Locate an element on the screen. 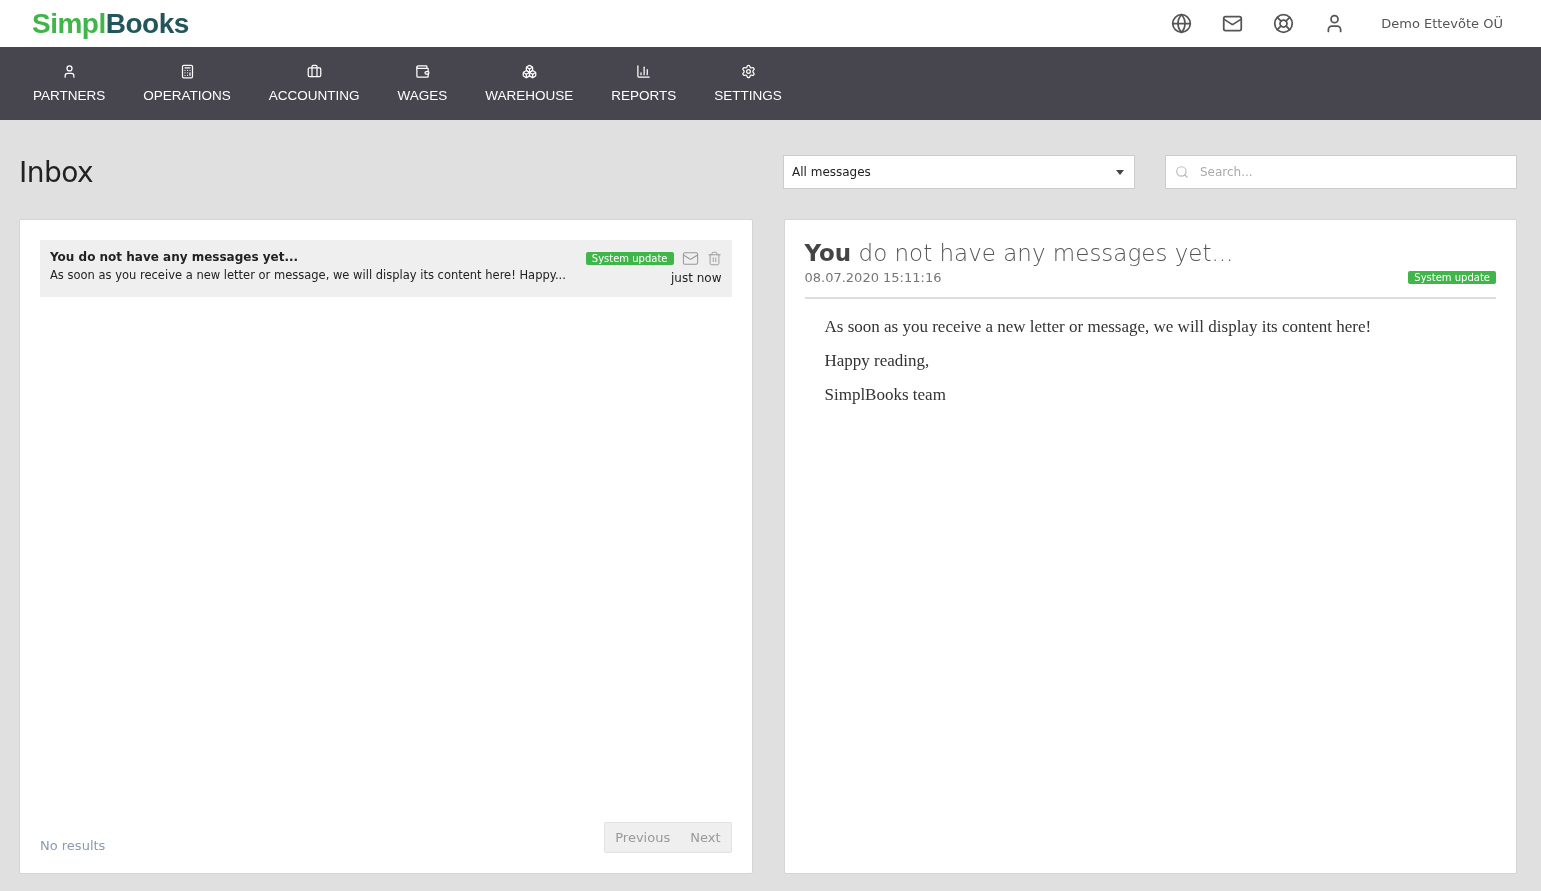 Image resolution: width=1541 pixels, height=891 pixels. briefcase-icon is located at coordinates (314, 71).